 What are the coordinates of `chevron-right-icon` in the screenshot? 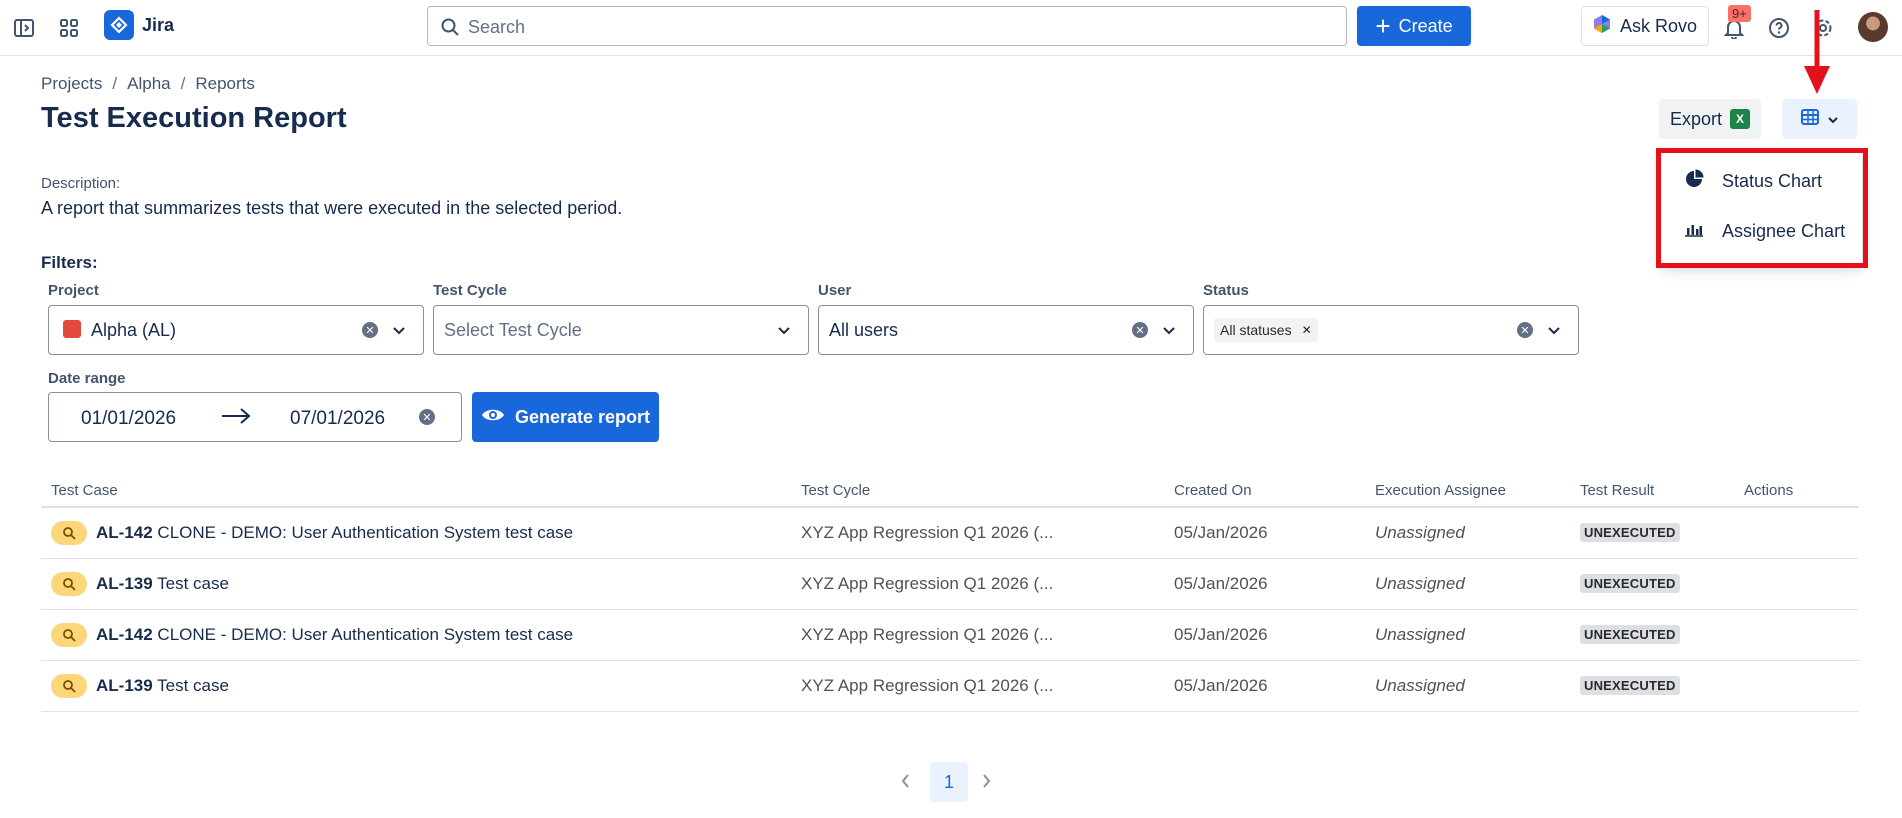 It's located at (986, 783).